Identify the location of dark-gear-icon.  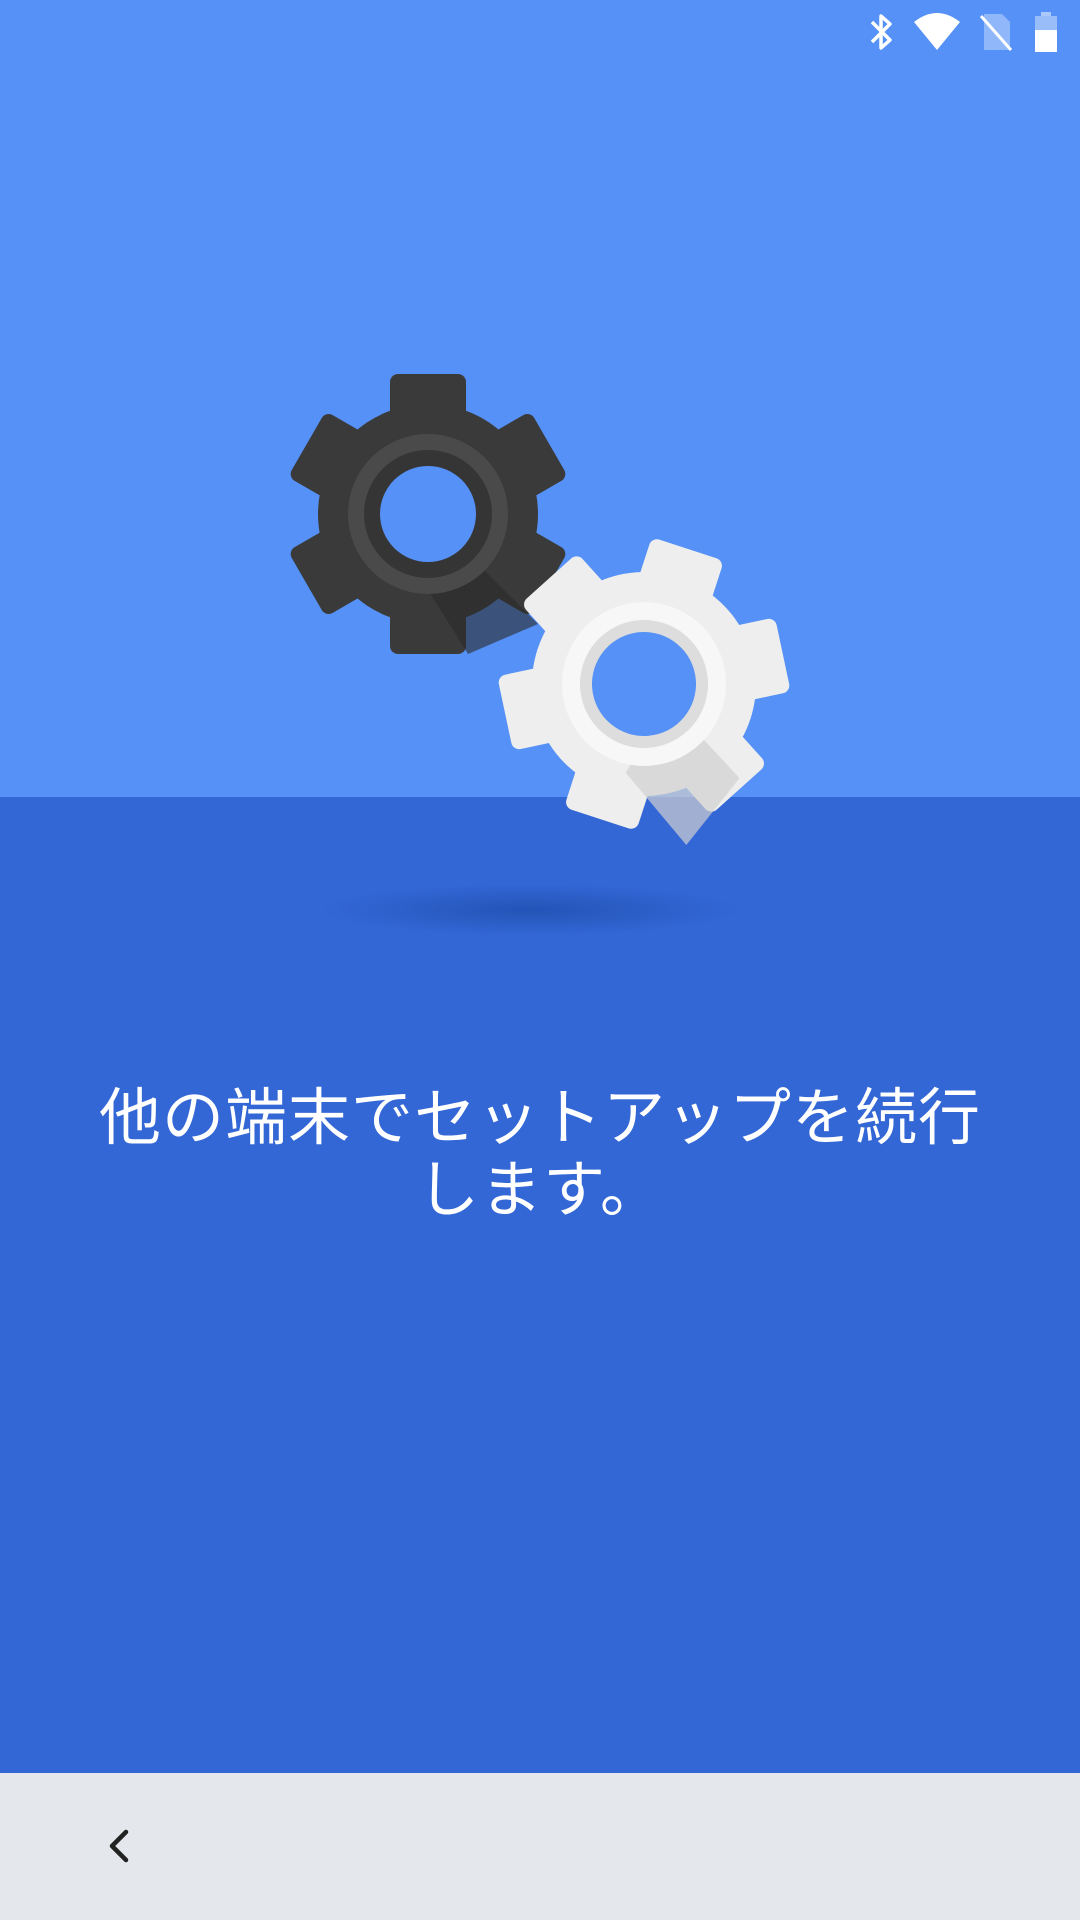
(428, 514).